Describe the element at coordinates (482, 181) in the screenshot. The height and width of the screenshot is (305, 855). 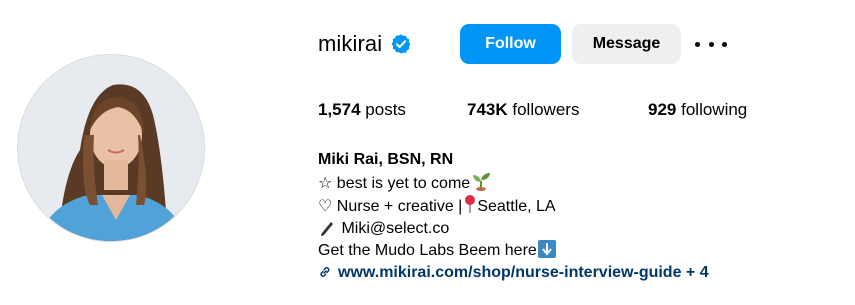
I see `seedling-icon` at that location.